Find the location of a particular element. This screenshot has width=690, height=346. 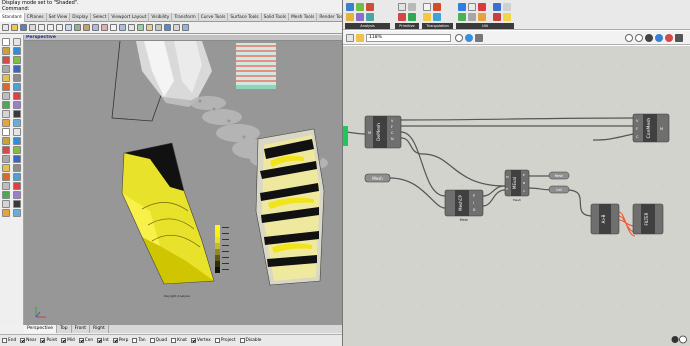

preview-mode-icon is located at coordinates (639, 38).